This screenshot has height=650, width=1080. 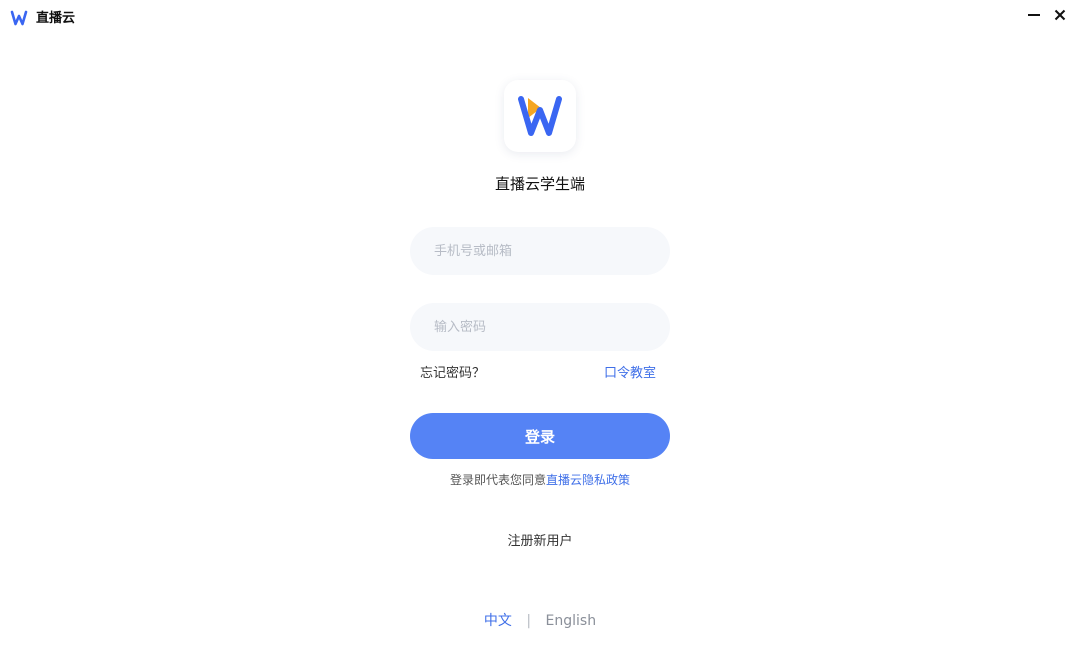 I want to click on app-name: 直播云学生端, so click(x=539, y=184).